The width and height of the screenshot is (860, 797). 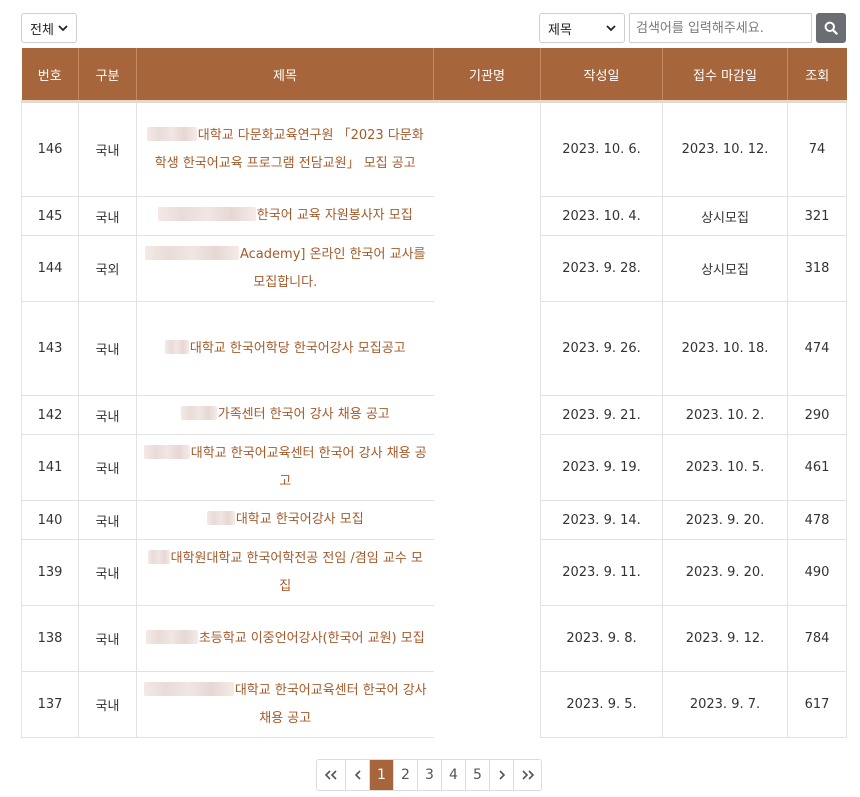 I want to click on row-date: 2023. 10. 4., so click(x=601, y=216).